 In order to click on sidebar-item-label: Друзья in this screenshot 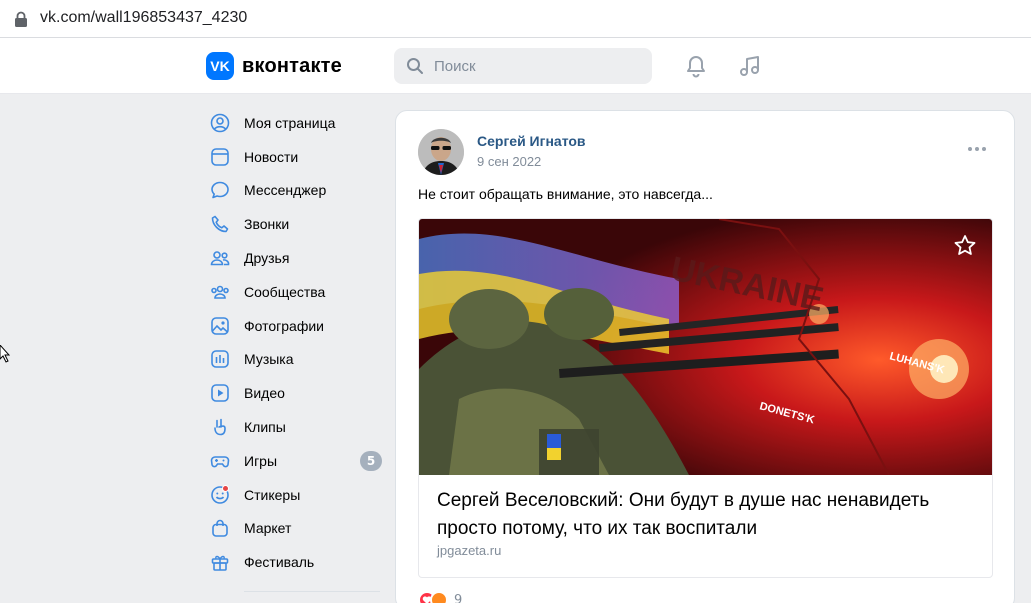, I will do `click(267, 258)`.